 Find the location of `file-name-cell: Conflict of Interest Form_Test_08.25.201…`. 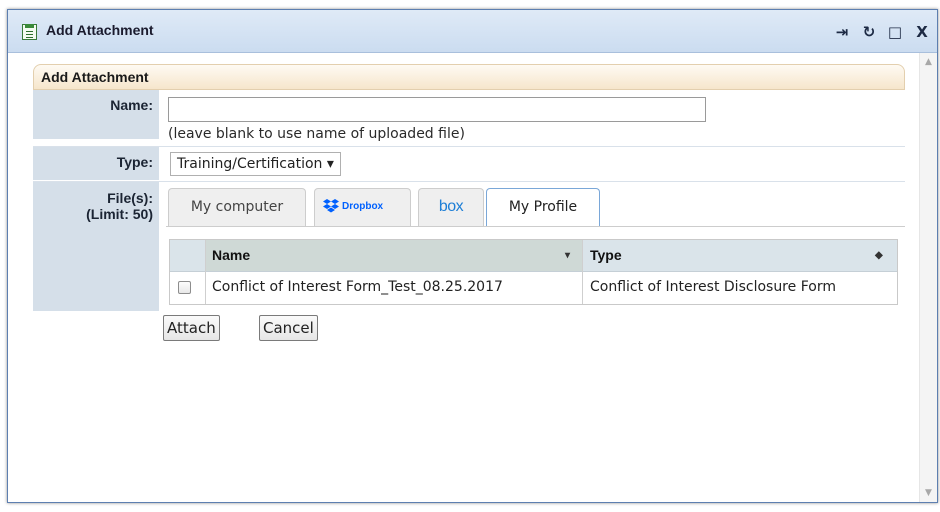

file-name-cell: Conflict of Interest Form_Test_08.25.201… is located at coordinates (357, 287).